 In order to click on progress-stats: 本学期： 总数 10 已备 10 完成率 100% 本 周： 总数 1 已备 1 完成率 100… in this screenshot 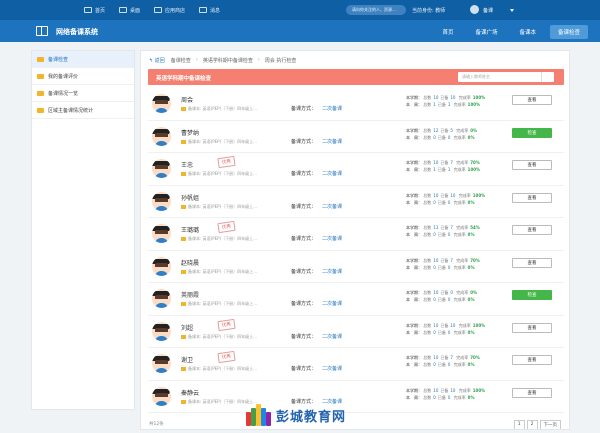, I will do `click(446, 101)`.